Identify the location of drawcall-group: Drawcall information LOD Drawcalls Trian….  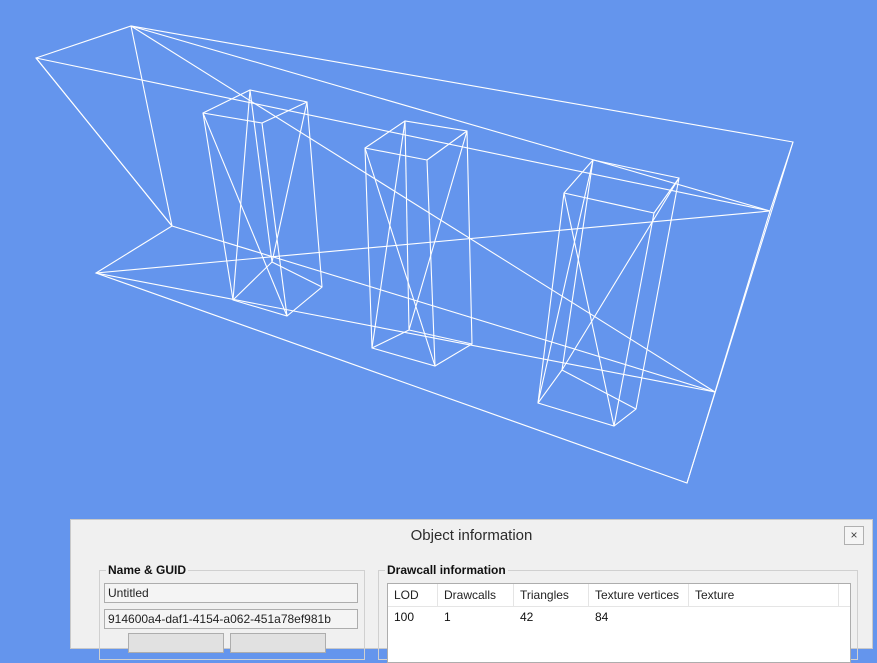
(618, 613).